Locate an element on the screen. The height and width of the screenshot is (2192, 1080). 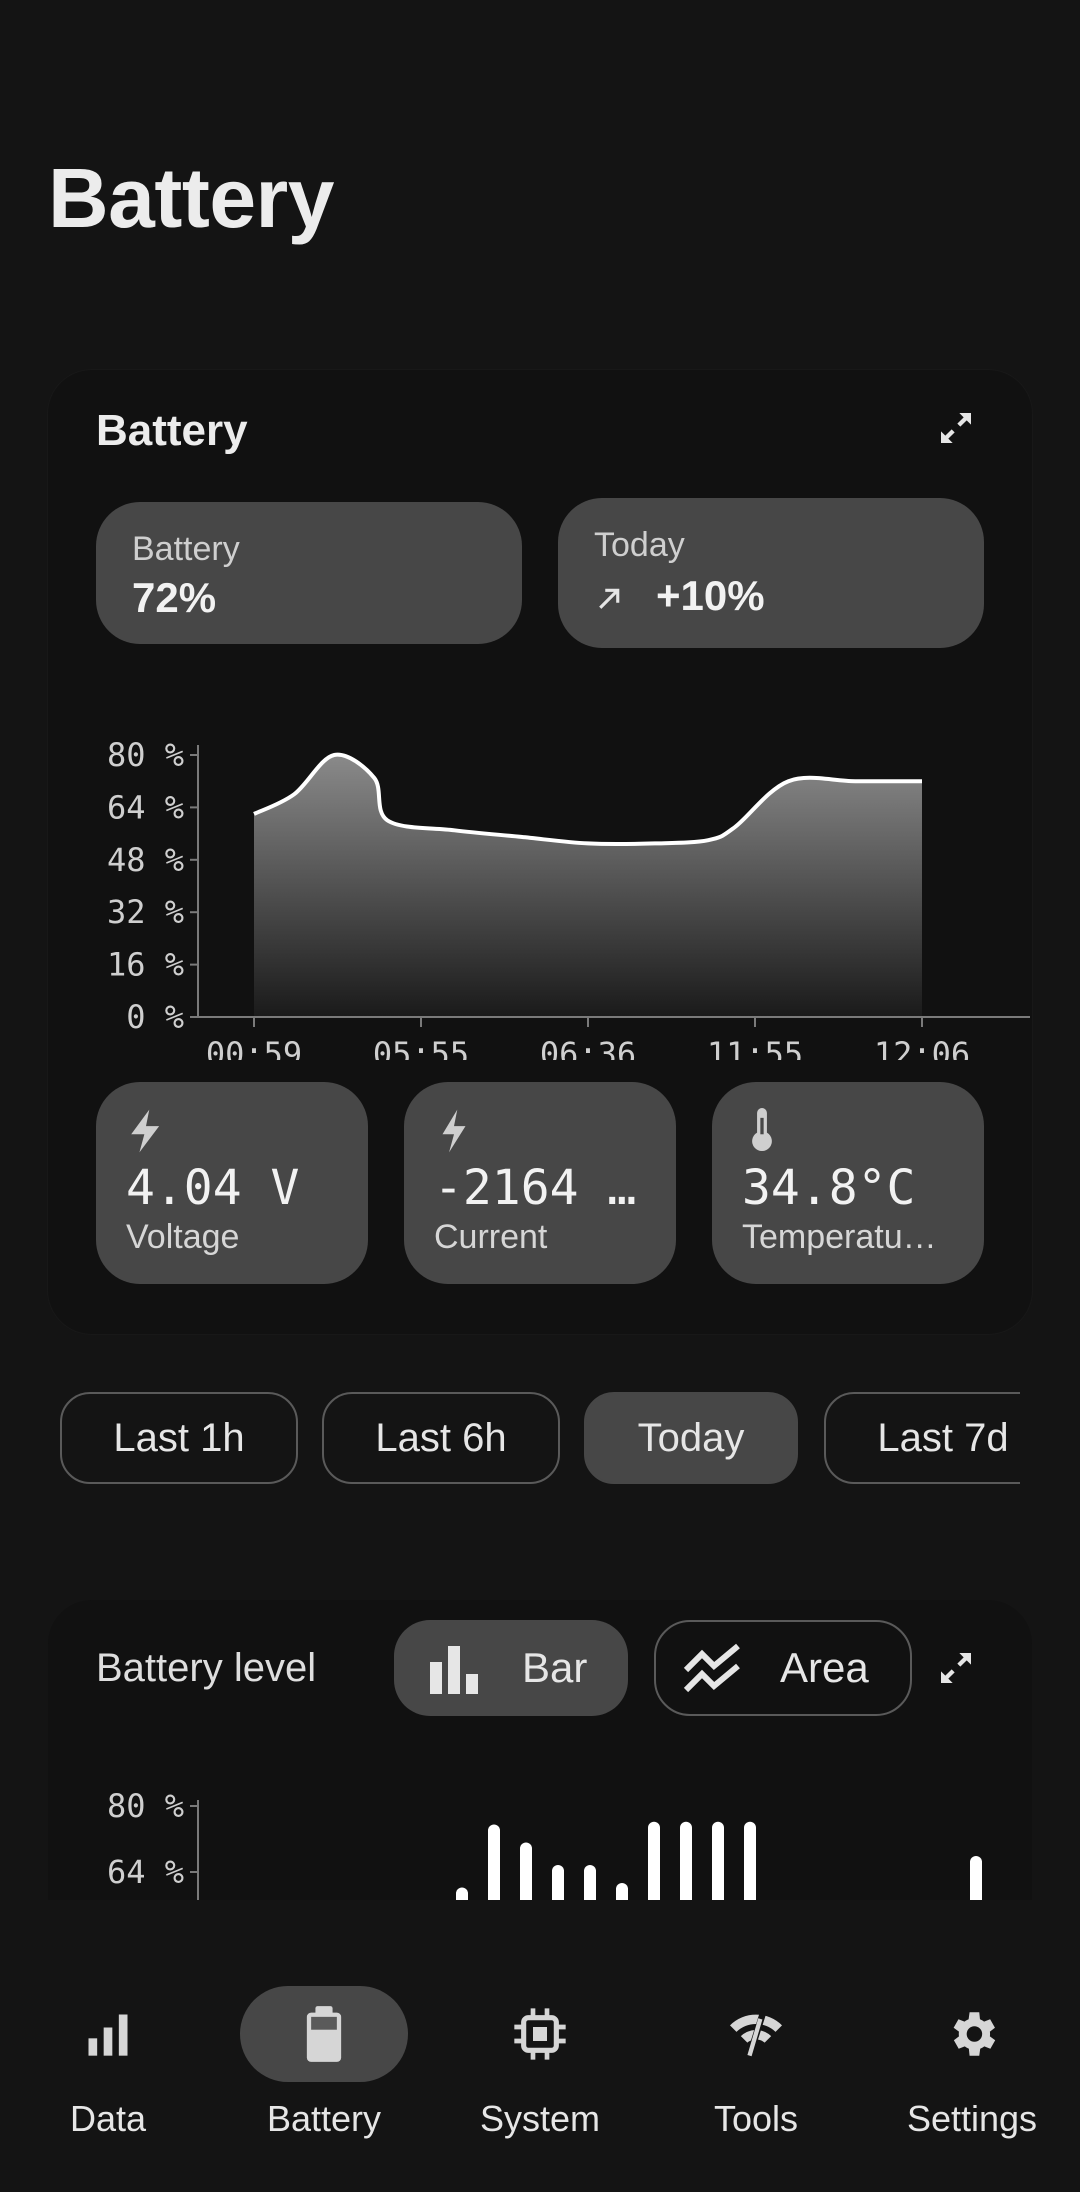
range-chip-today: Today is located at coordinates (691, 1438).